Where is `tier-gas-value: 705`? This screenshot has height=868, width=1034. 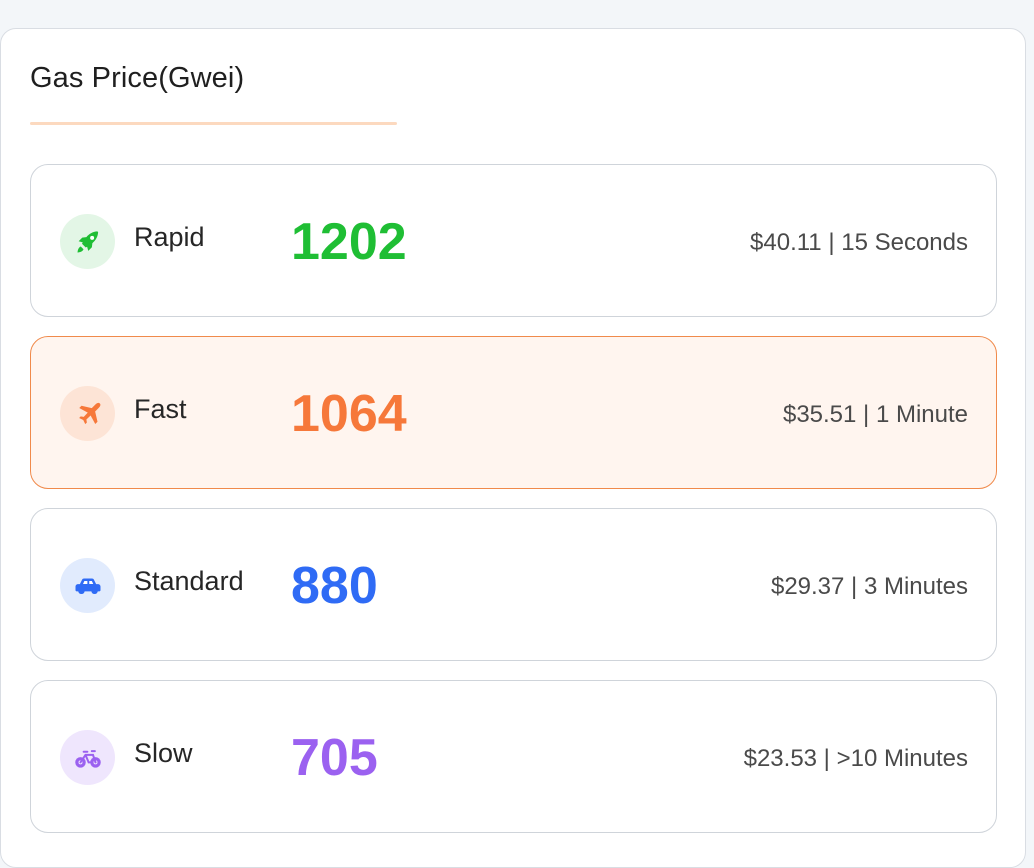 tier-gas-value: 705 is located at coordinates (334, 758).